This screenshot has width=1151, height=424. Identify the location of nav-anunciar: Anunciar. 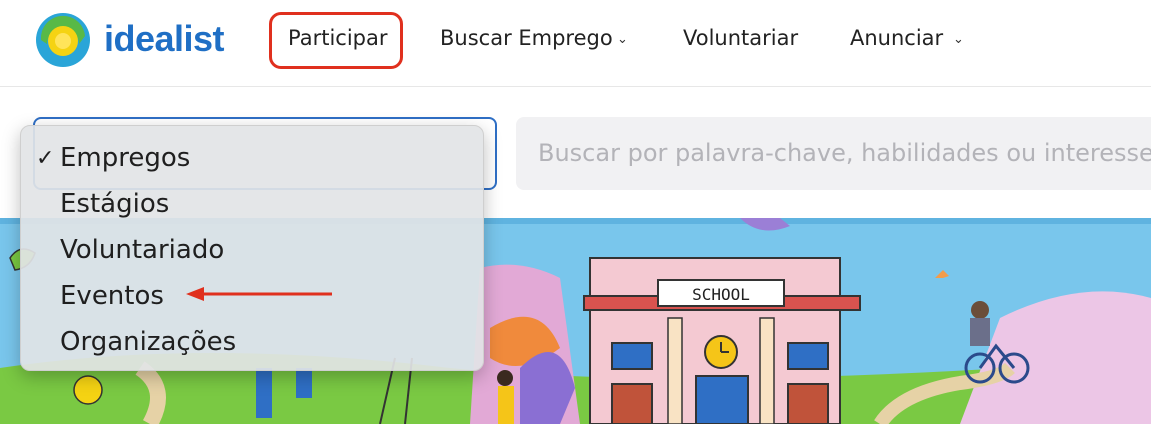
(896, 38).